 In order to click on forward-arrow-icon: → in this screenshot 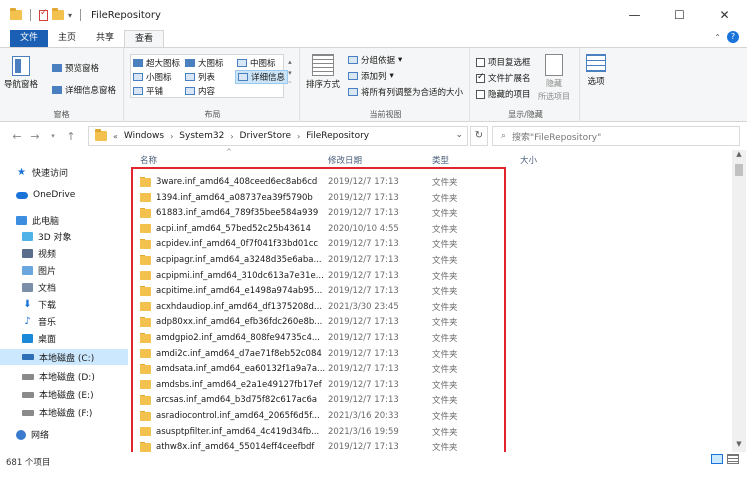, I will do `click(35, 136)`.